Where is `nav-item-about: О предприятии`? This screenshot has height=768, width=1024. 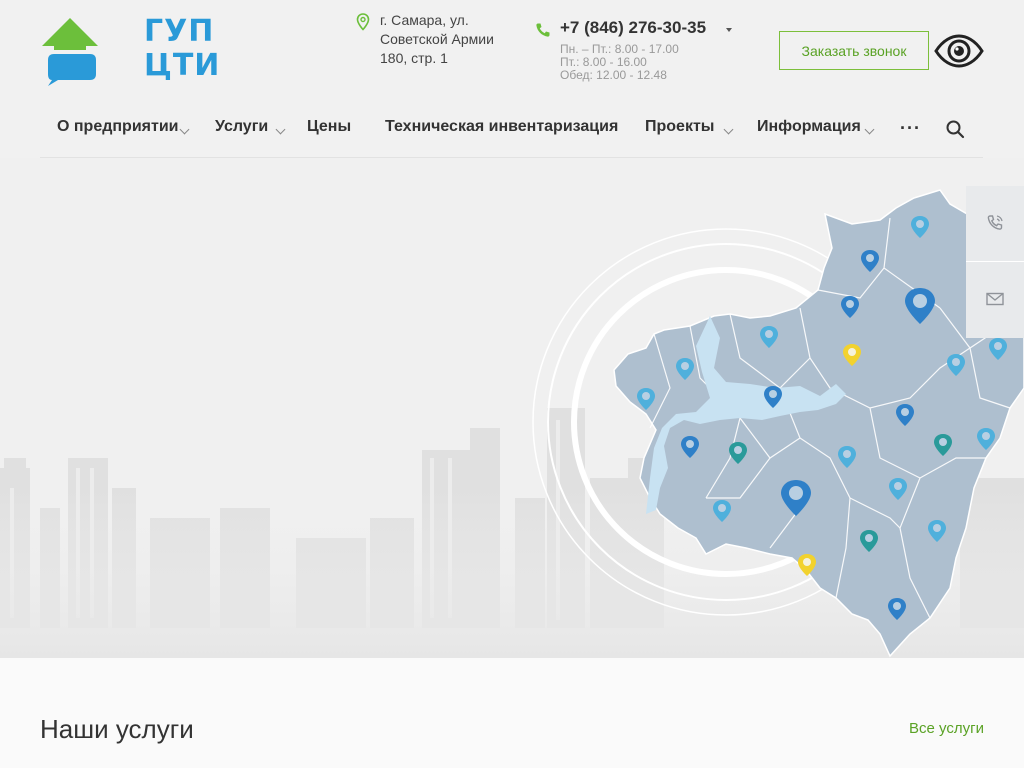
nav-item-about: О предприятии is located at coordinates (118, 127).